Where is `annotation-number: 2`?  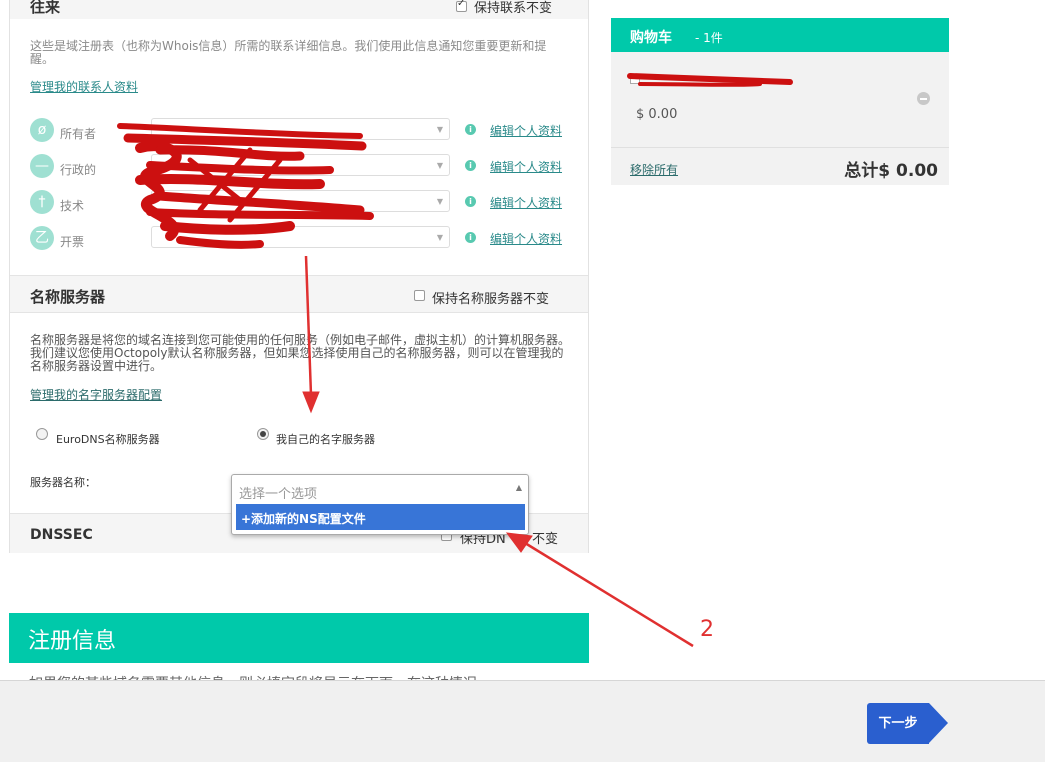 annotation-number: 2 is located at coordinates (707, 629).